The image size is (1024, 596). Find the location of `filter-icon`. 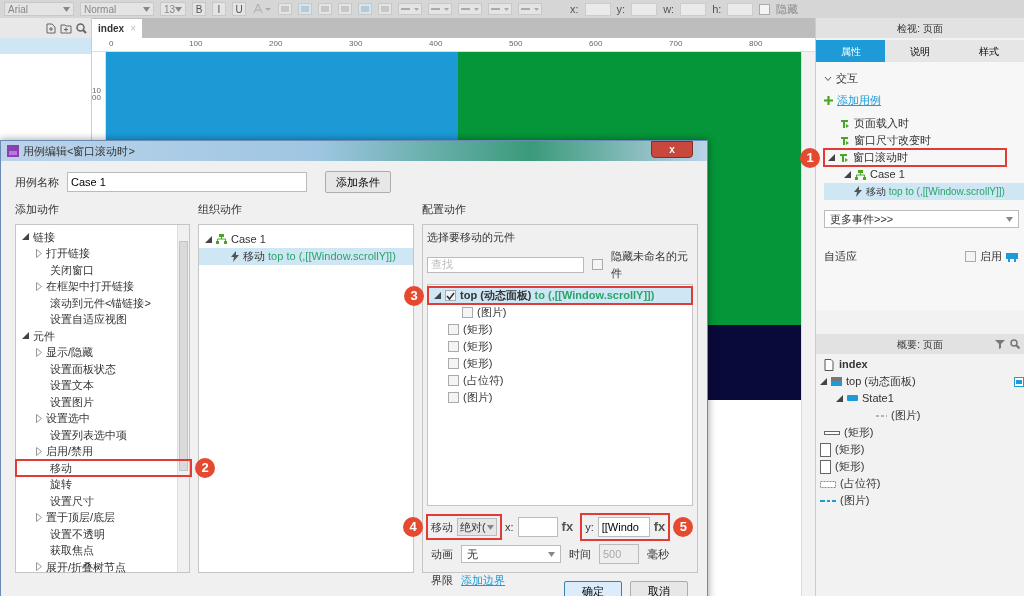

filter-icon is located at coordinates (1000, 344).